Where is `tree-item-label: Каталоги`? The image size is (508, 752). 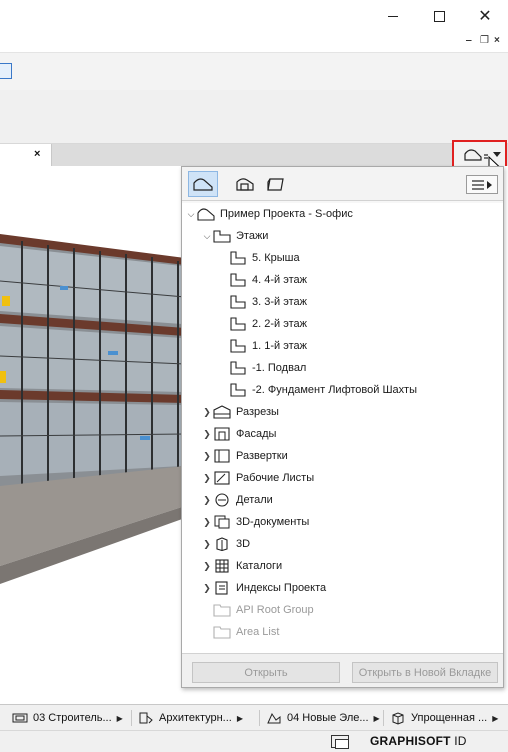 tree-item-label: Каталоги is located at coordinates (259, 566).